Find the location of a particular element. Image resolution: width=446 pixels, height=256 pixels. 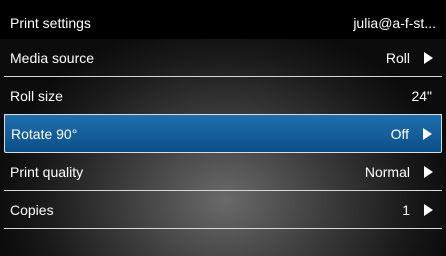

setting-value: 24" is located at coordinates (421, 96).